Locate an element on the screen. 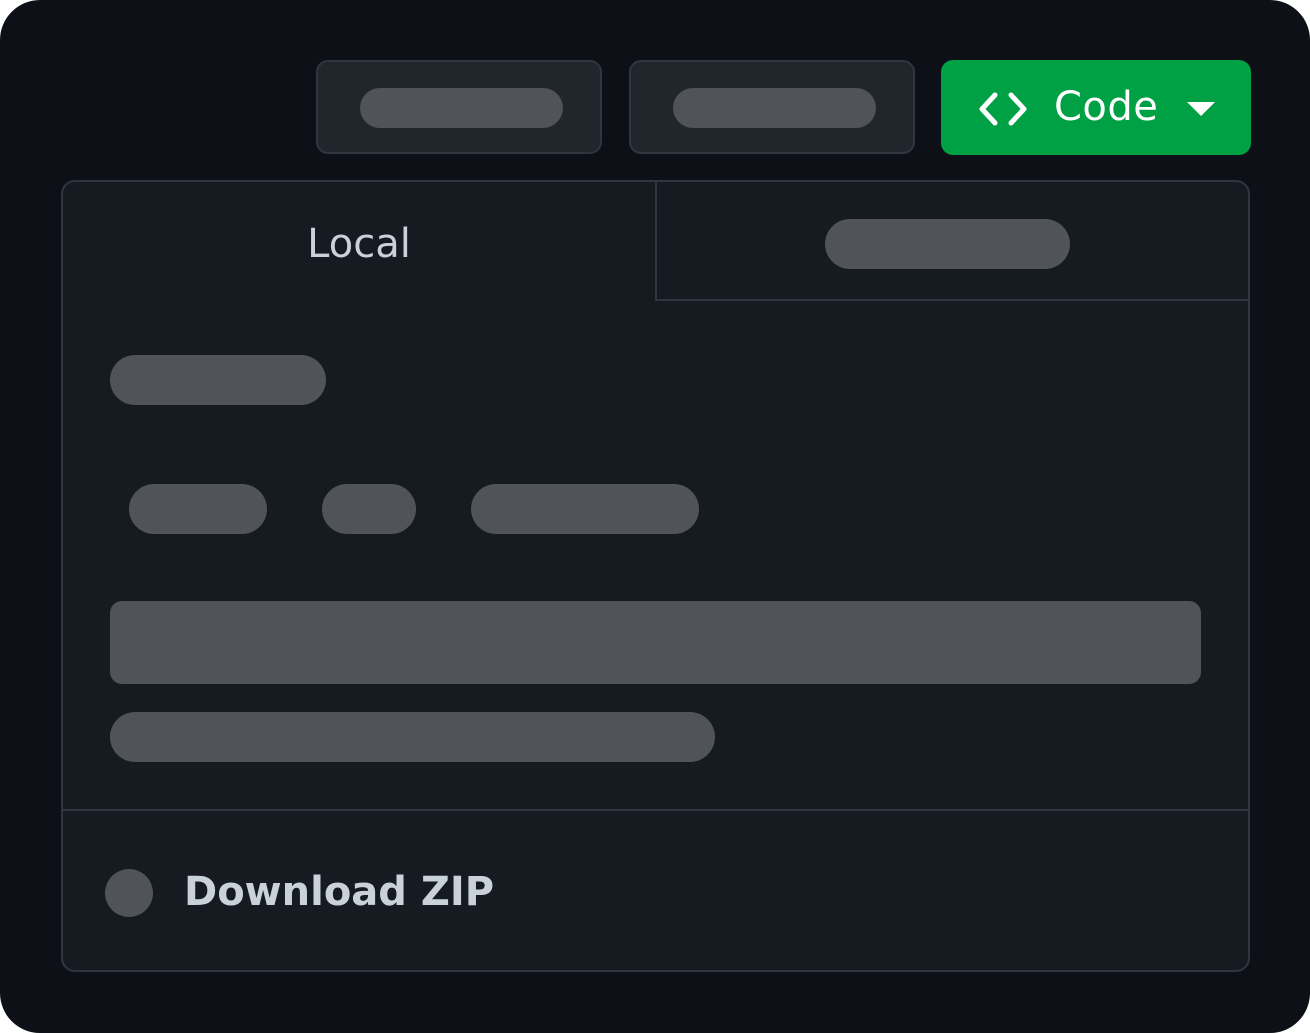  code-button: Code is located at coordinates (1096, 107).